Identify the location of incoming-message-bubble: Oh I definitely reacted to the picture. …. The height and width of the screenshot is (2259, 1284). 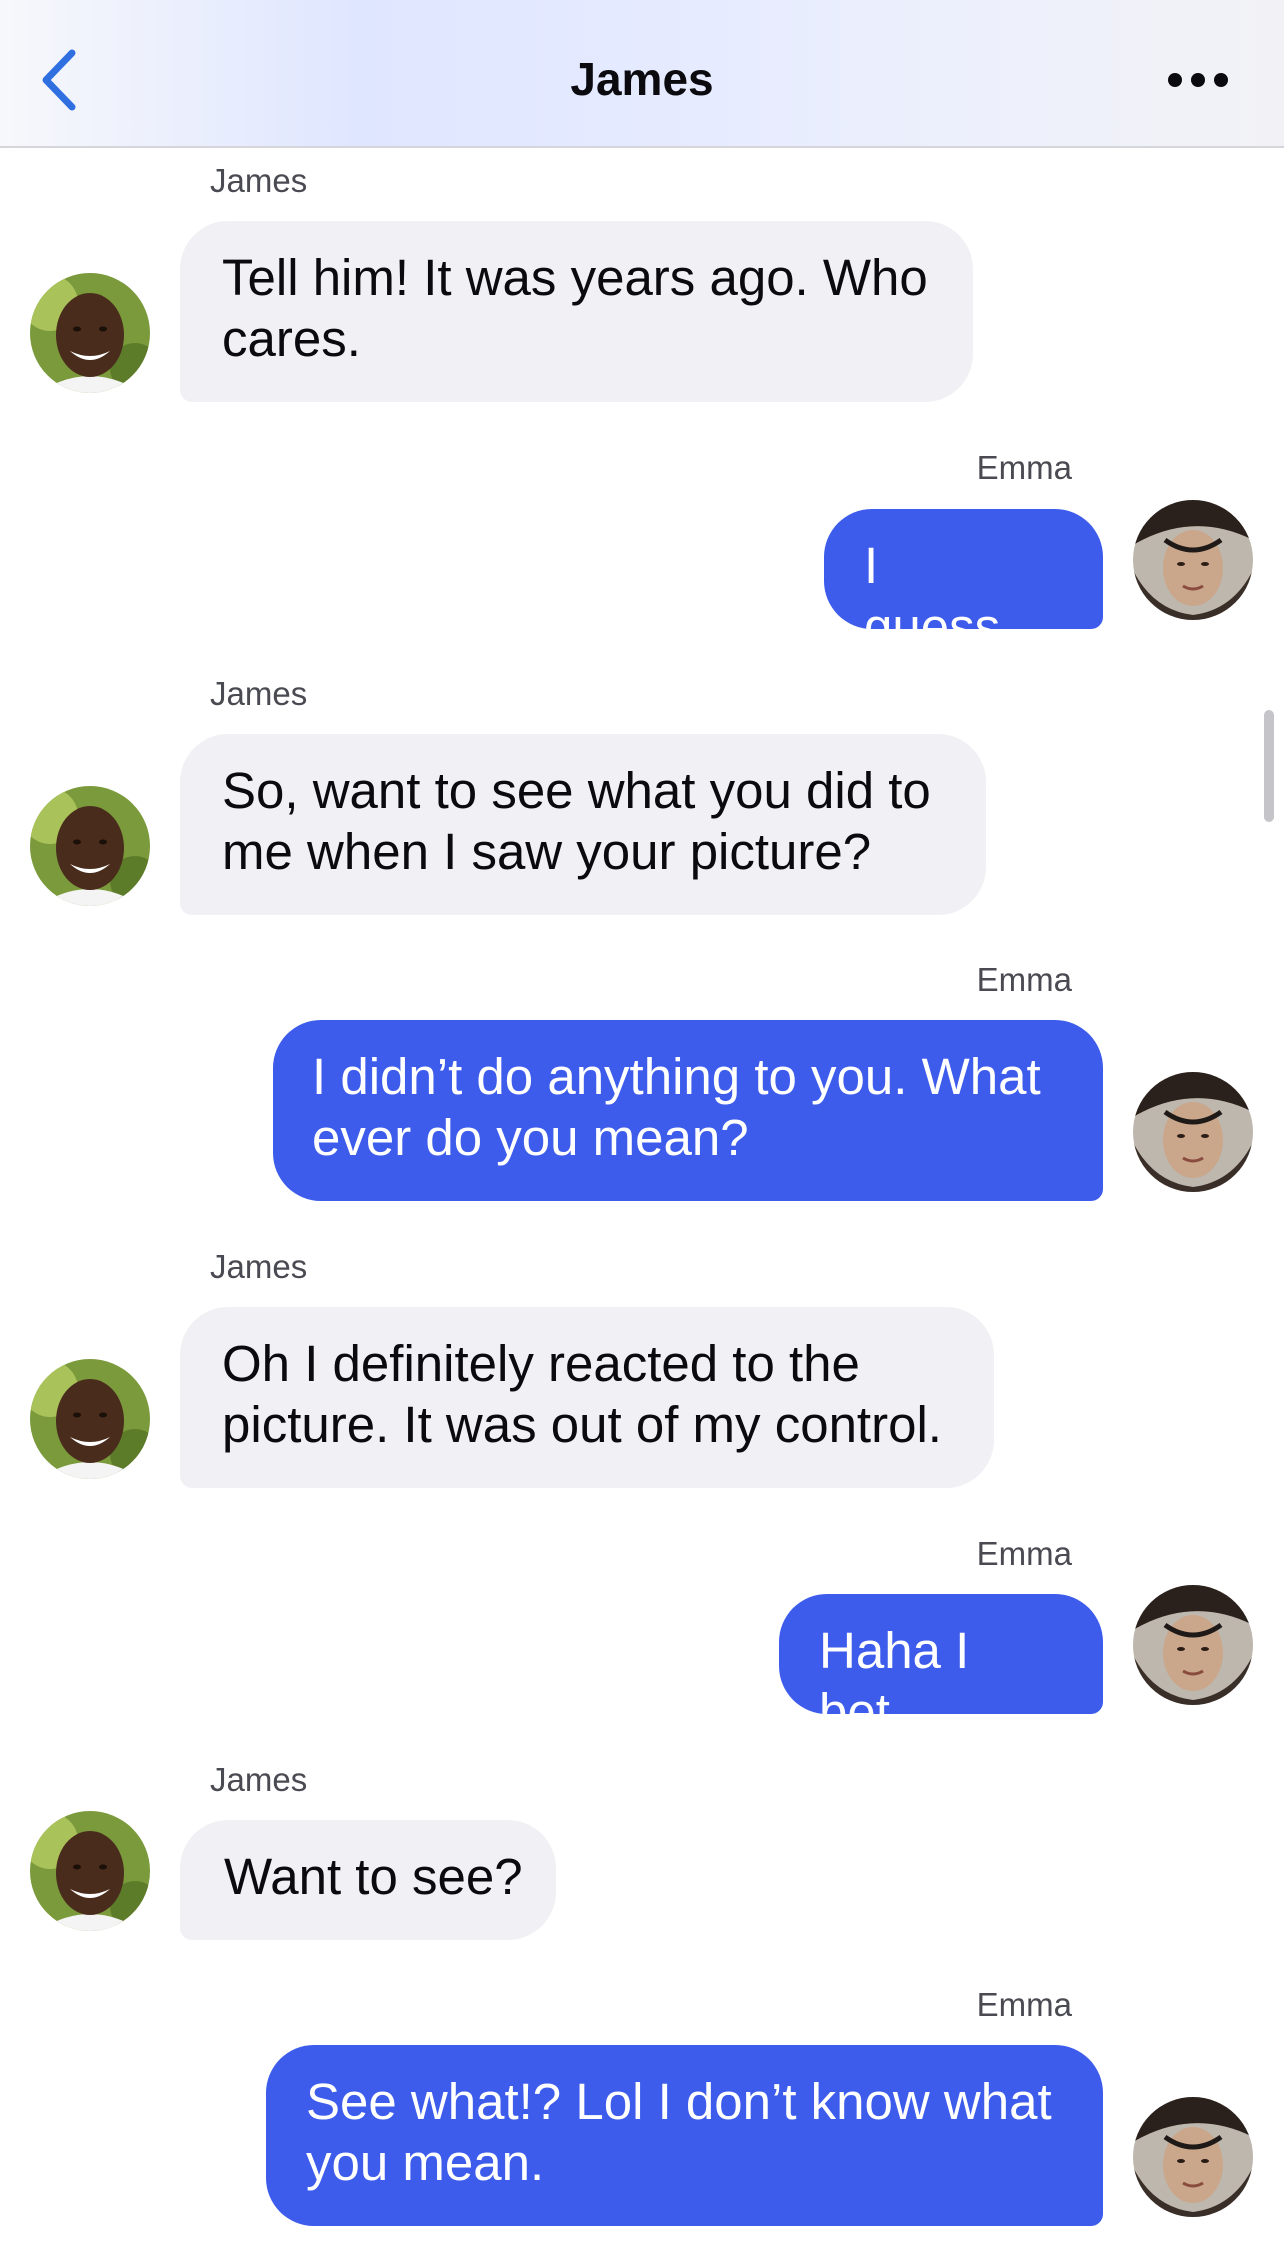
(587, 1397).